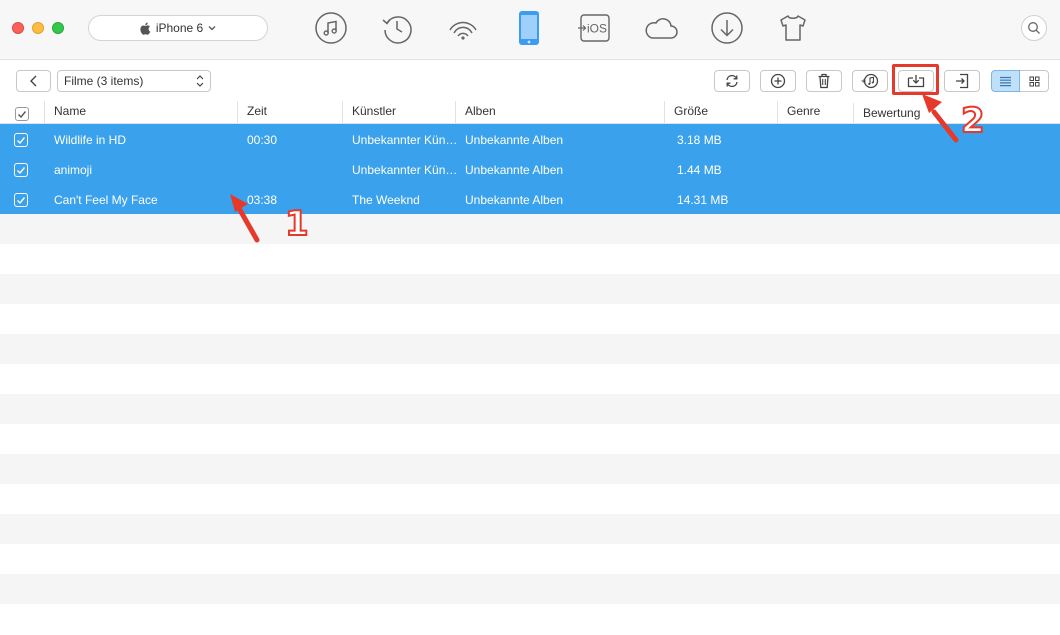 The height and width of the screenshot is (635, 1060). What do you see at coordinates (245, 218) in the screenshot?
I see `annotation-arrow-1-icon` at bounding box center [245, 218].